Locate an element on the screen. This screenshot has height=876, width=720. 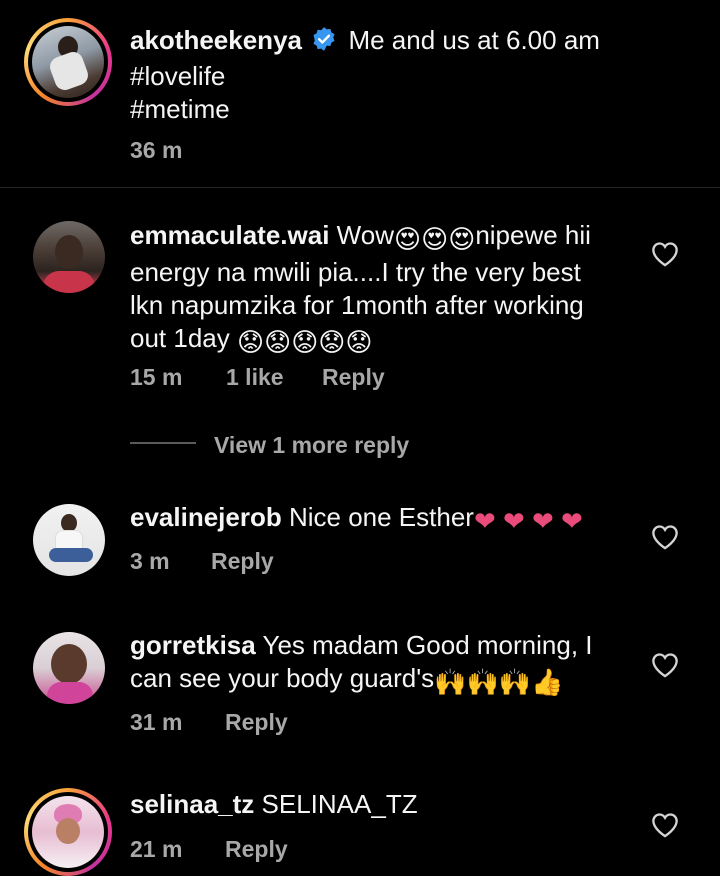
sad-face-emoji: 😟😟😟😟😟 is located at coordinates (304, 342).